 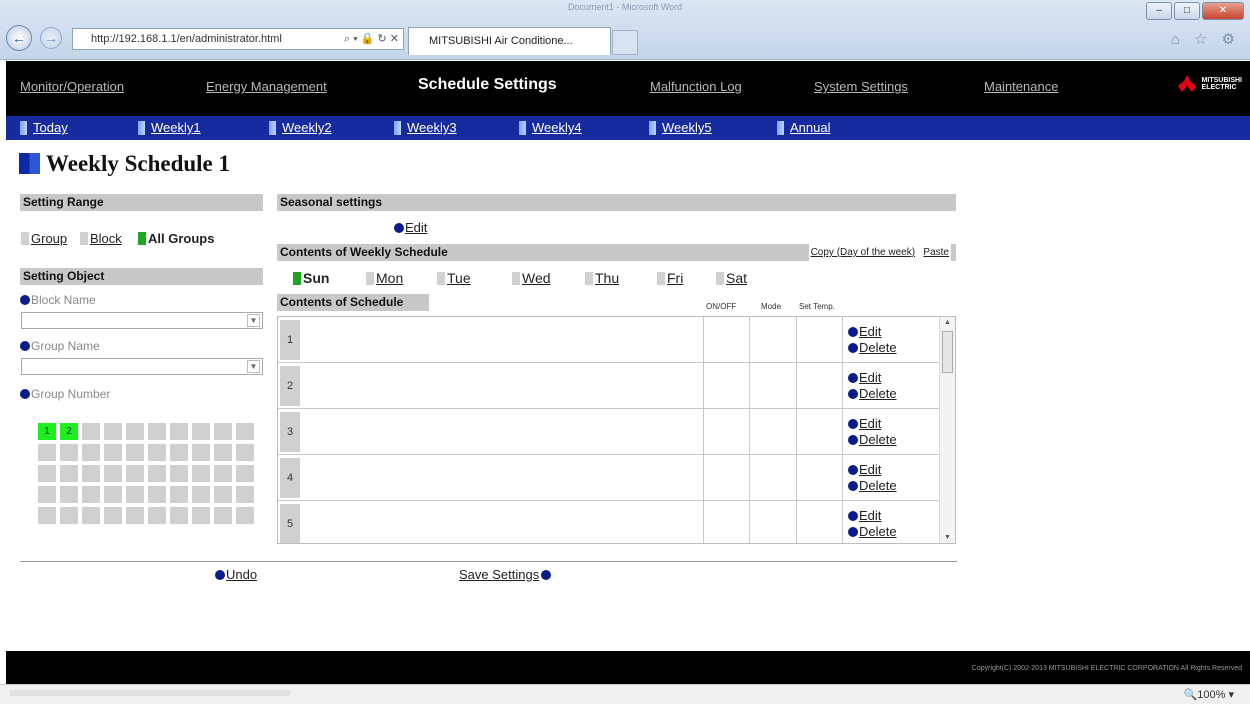 I want to click on scroll-thumb, so click(x=947, y=352).